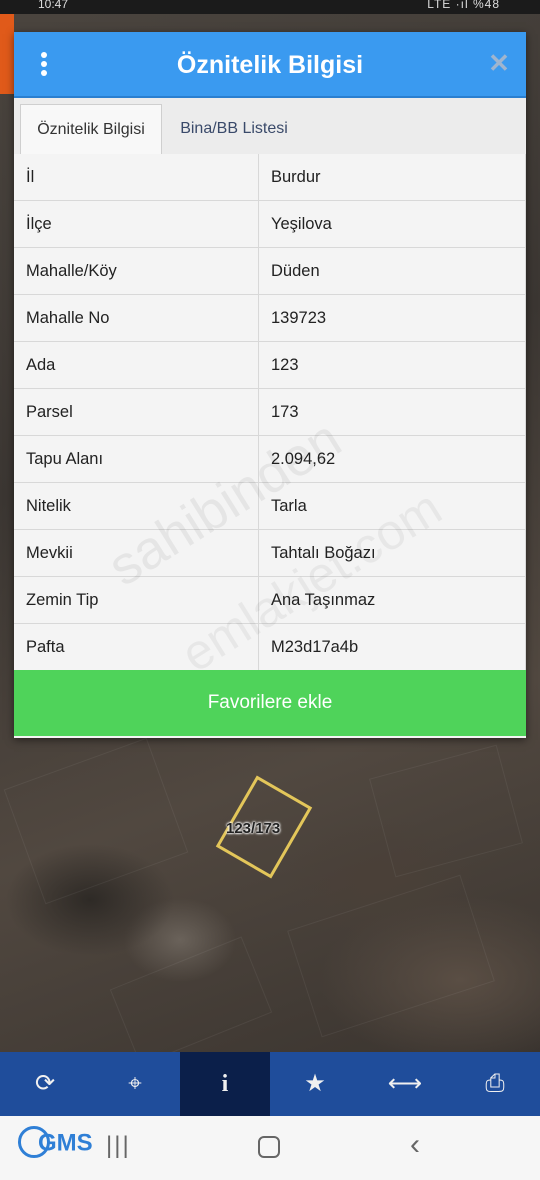 The height and width of the screenshot is (1180, 540). What do you see at coordinates (392, 365) in the screenshot?
I see `attribute-value: 123` at bounding box center [392, 365].